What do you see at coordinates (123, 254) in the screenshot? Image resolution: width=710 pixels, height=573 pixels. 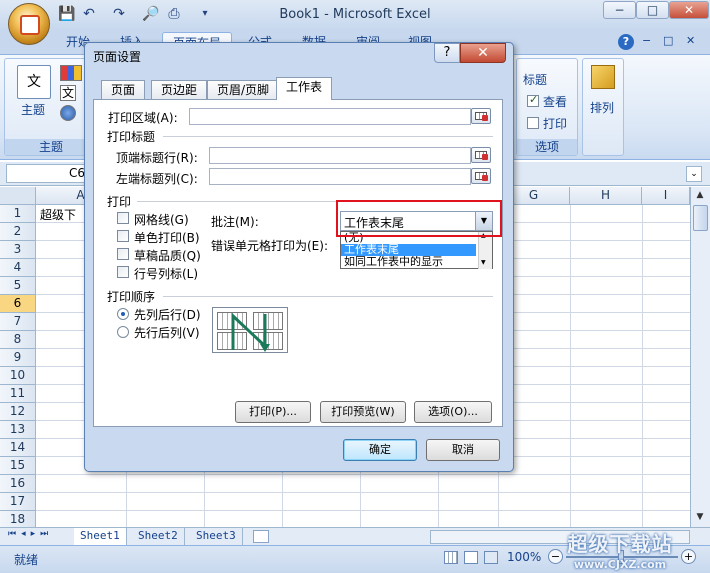 I see `draft-checkbox` at bounding box center [123, 254].